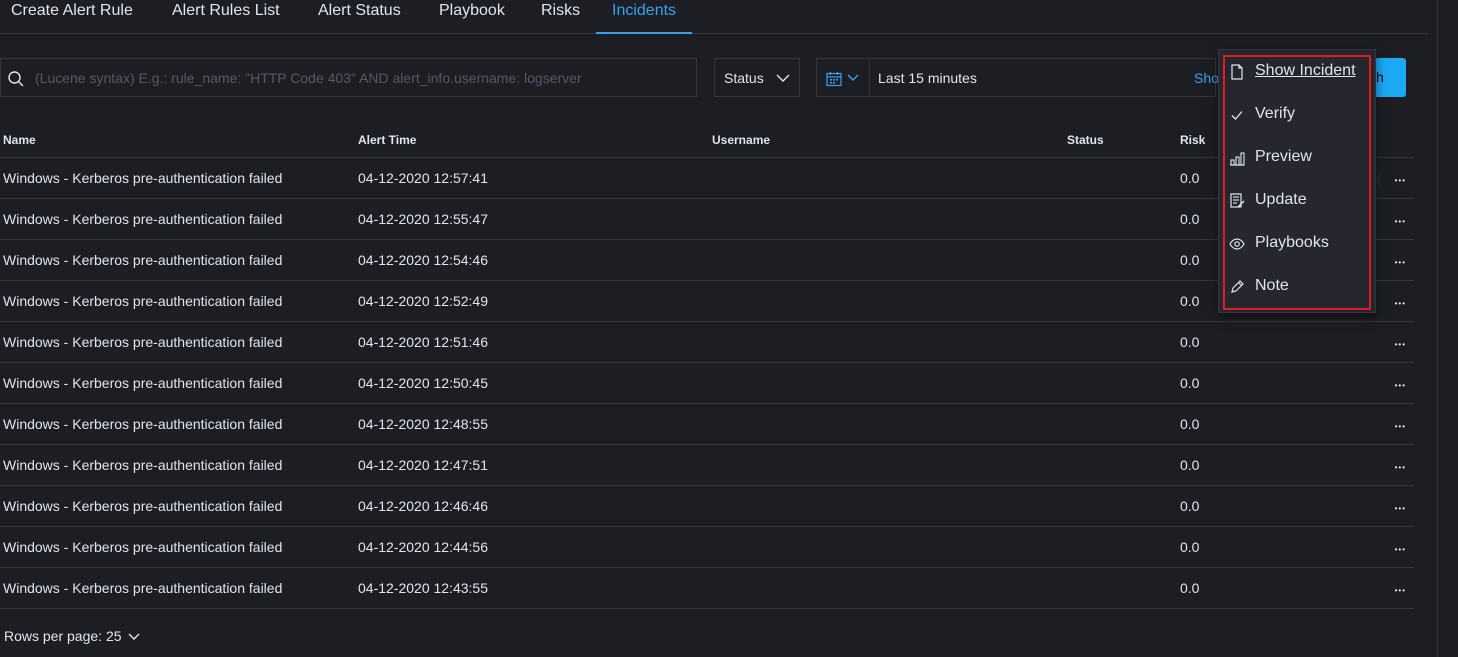  I want to click on menu-item-label: Verify, so click(1275, 113).